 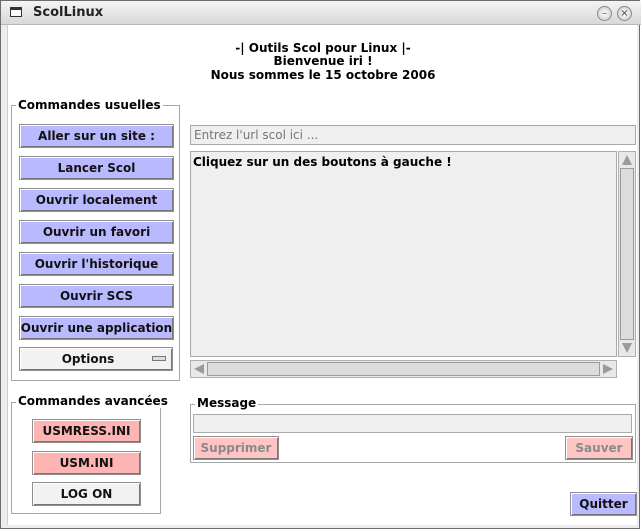 What do you see at coordinates (323, 75) in the screenshot?
I see `header-date: Nous sommes le 15 octobre 2006` at bounding box center [323, 75].